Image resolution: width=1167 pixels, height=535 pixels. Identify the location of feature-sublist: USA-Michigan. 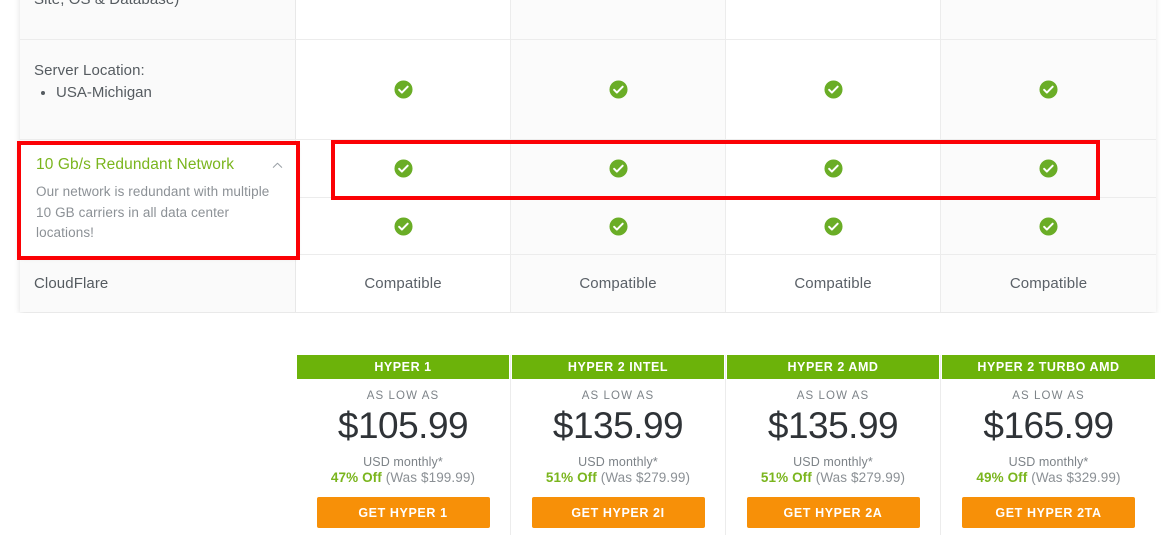
(93, 93).